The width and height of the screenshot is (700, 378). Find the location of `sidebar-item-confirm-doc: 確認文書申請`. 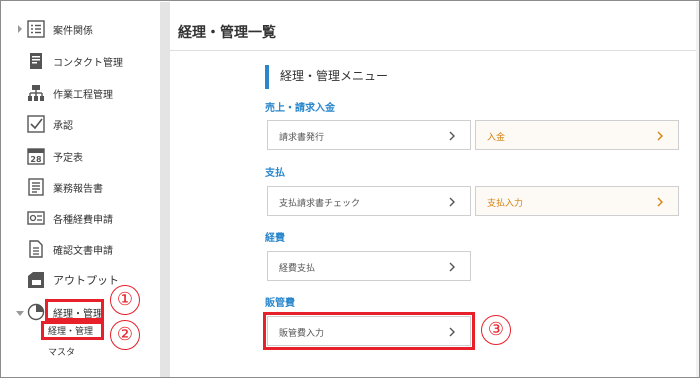

sidebar-item-confirm-doc: 確認文書申請 is located at coordinates (81, 249).